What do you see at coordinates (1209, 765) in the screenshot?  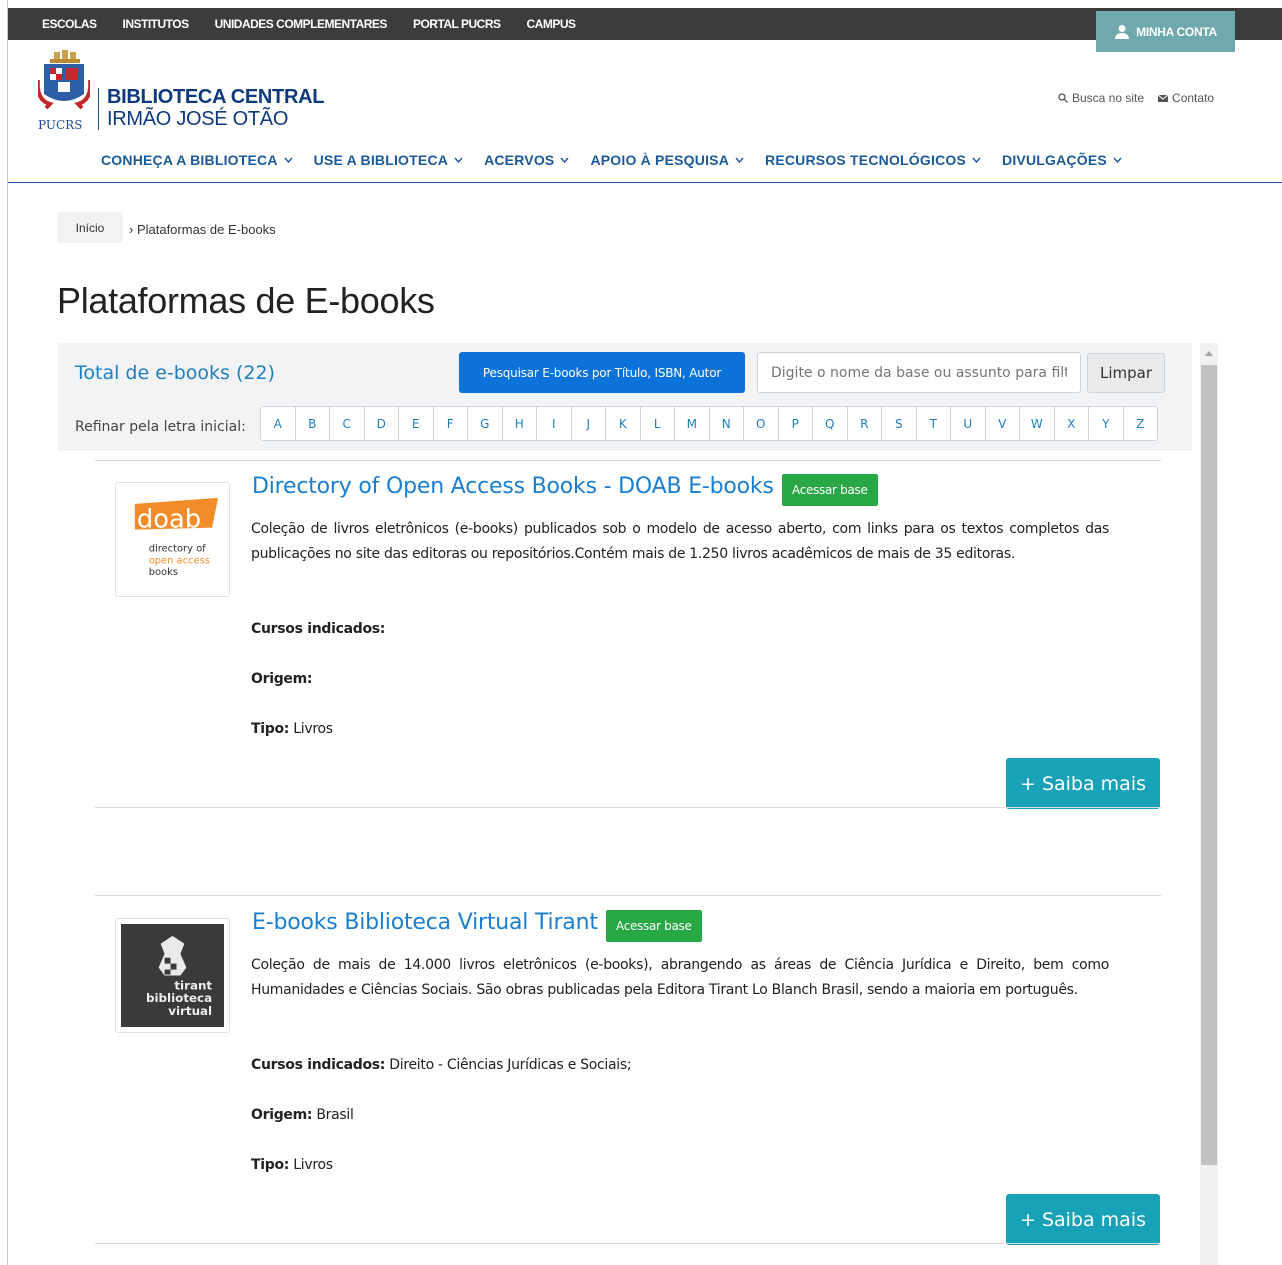 I see `scrollbar-thumb` at bounding box center [1209, 765].